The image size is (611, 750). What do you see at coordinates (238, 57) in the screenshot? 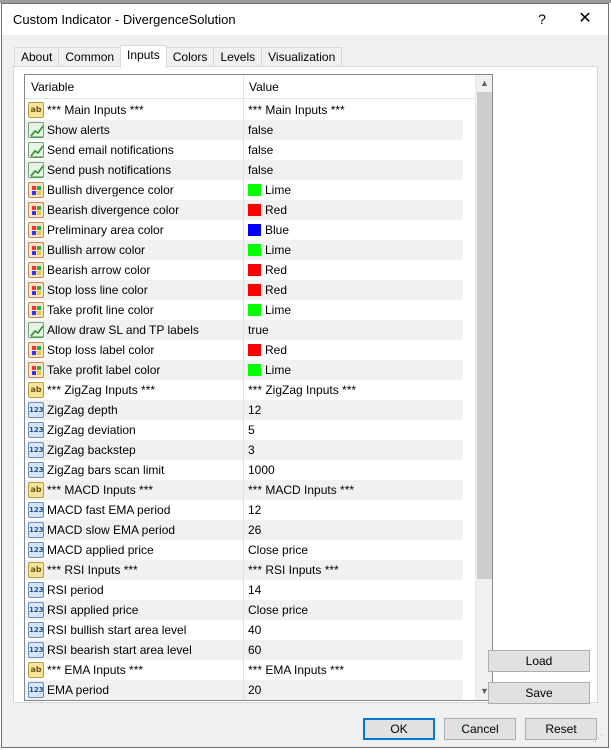
I see `tab-levels: Levels` at bounding box center [238, 57].